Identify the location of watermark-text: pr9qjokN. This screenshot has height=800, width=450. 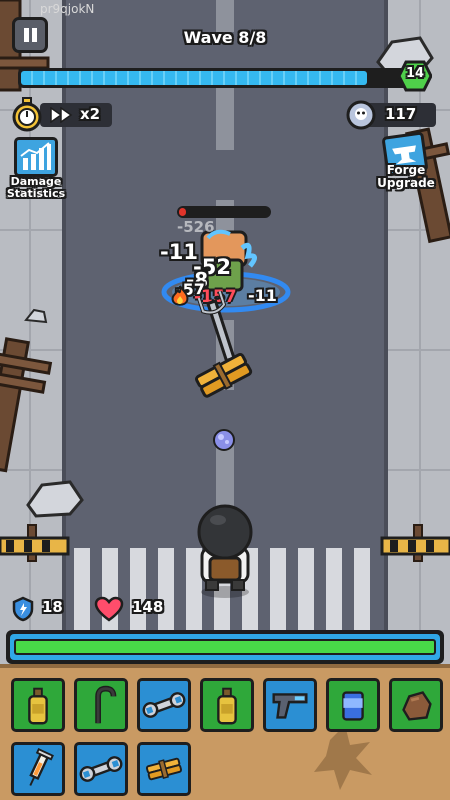
(67, 9).